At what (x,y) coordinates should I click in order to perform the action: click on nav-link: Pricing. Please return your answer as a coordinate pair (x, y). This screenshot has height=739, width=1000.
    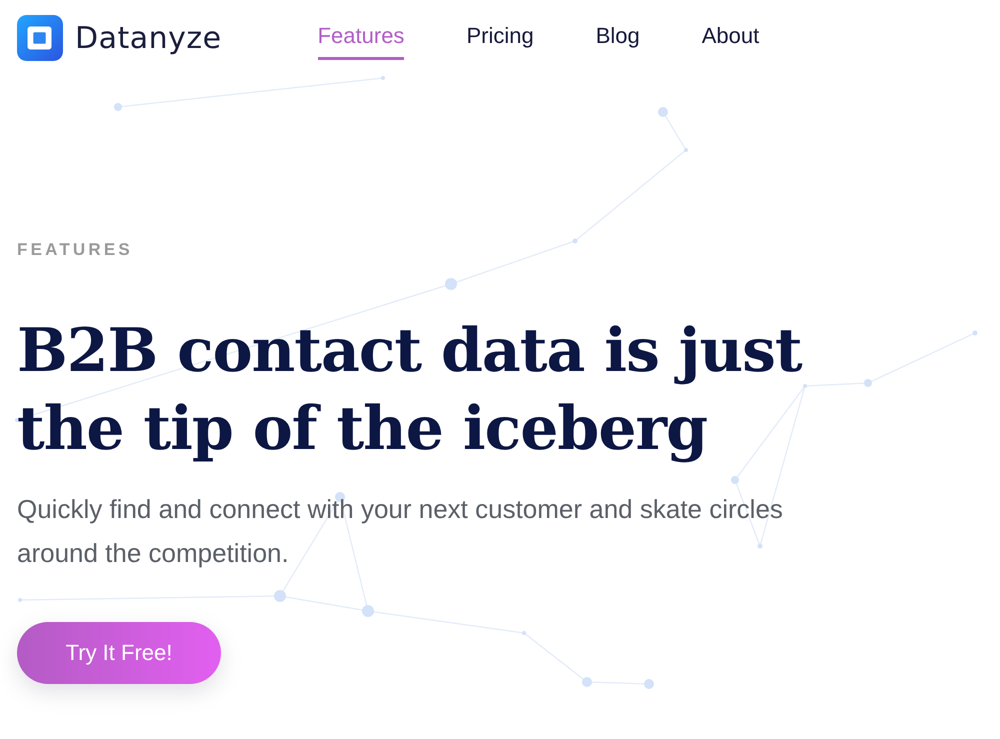
    Looking at the image, I should click on (500, 38).